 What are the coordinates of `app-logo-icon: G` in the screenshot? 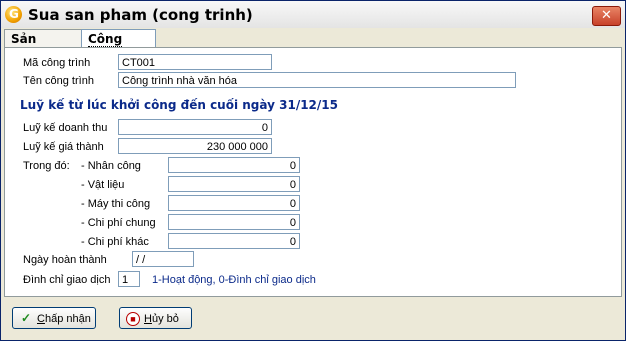 It's located at (13, 14).